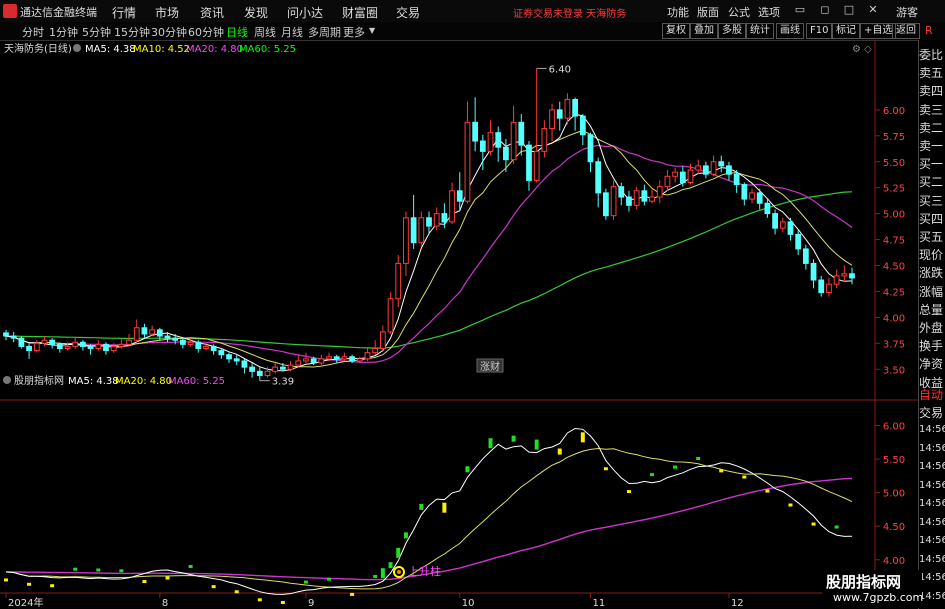 This screenshot has height=609, width=945. What do you see at coordinates (124, 12) in the screenshot?
I see `menu-market-quotes: 行情` at bounding box center [124, 12].